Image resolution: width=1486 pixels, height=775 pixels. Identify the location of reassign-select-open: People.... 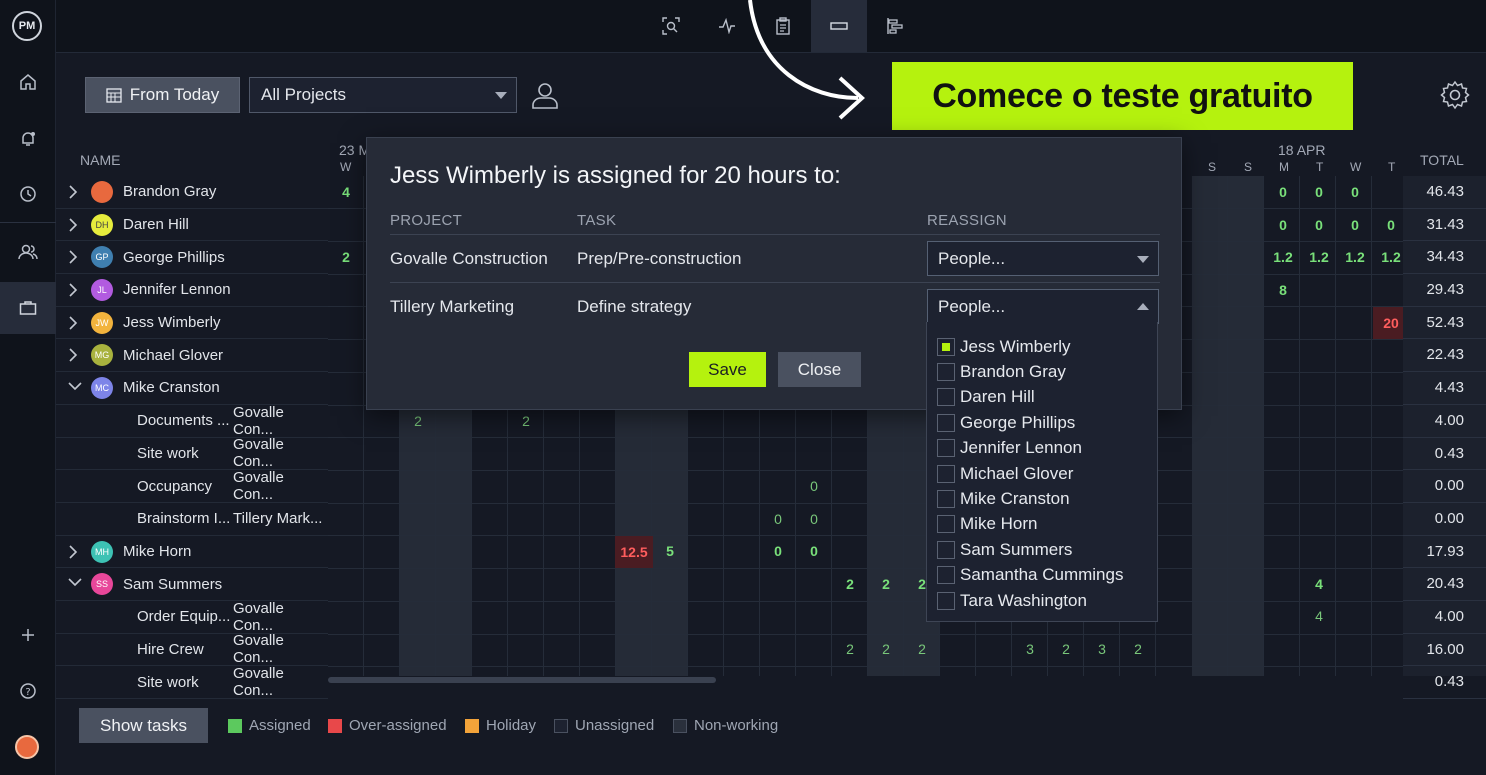
(1043, 306).